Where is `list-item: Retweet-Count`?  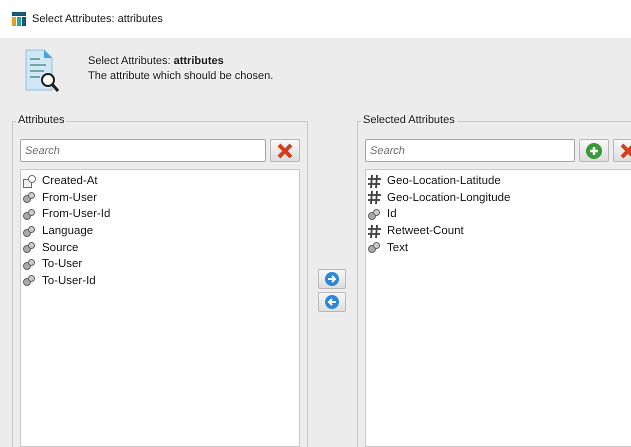
list-item: Retweet-Count is located at coordinates (498, 231).